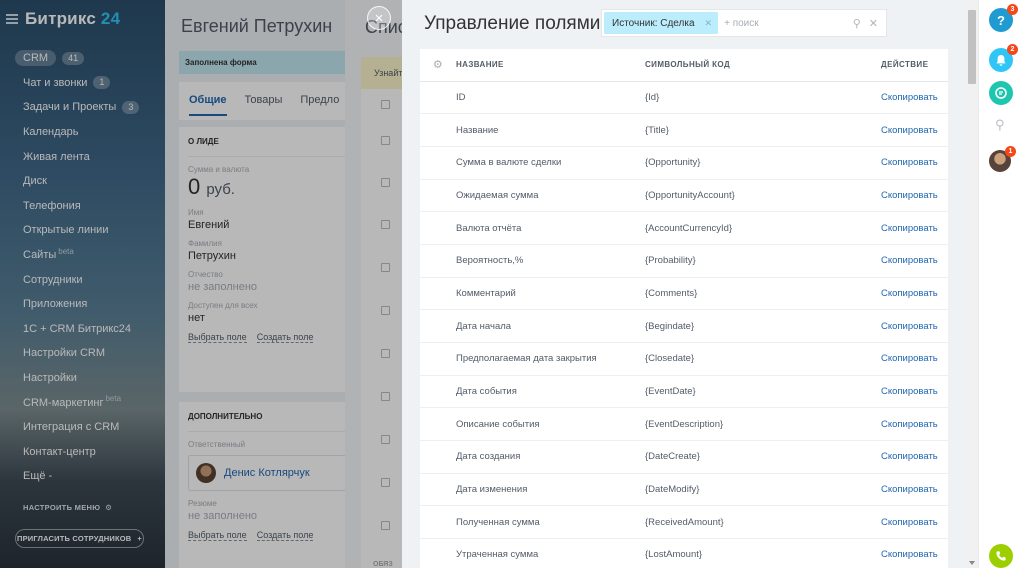  Describe the element at coordinates (661, 23) in the screenshot. I see `filter-chip: Источник: Сделка ✕` at that location.